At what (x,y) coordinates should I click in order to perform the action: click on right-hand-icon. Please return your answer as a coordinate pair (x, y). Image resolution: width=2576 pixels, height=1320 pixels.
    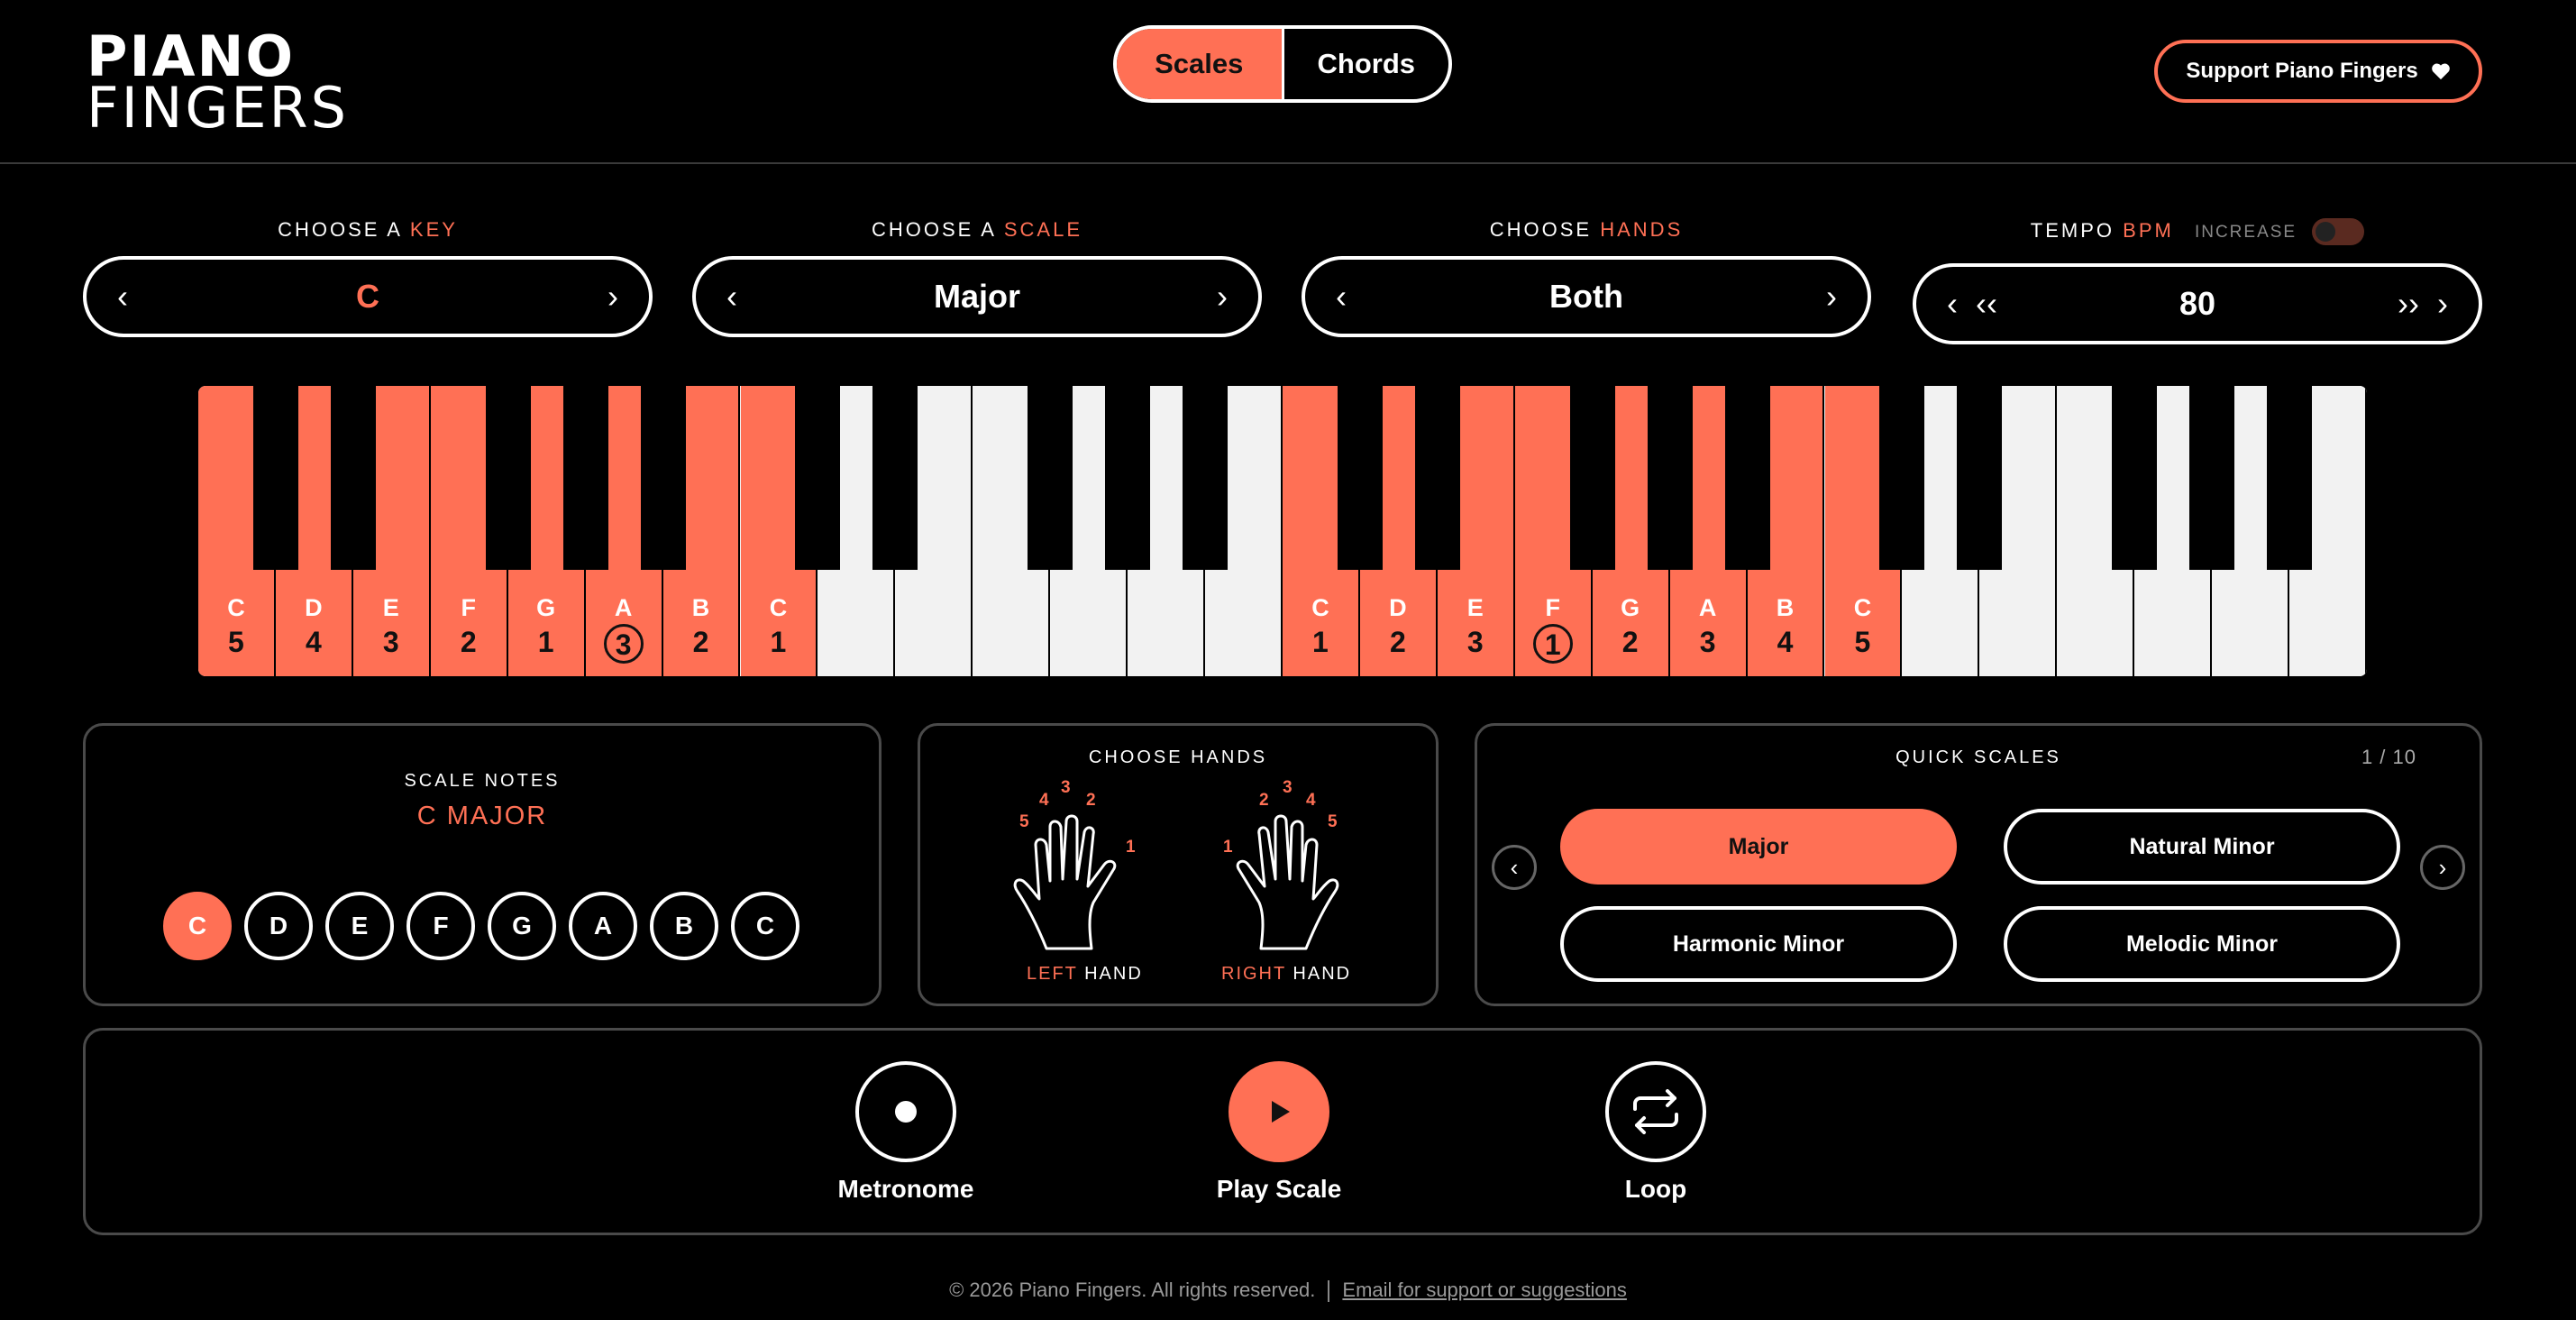
    Looking at the image, I should click on (1280, 881).